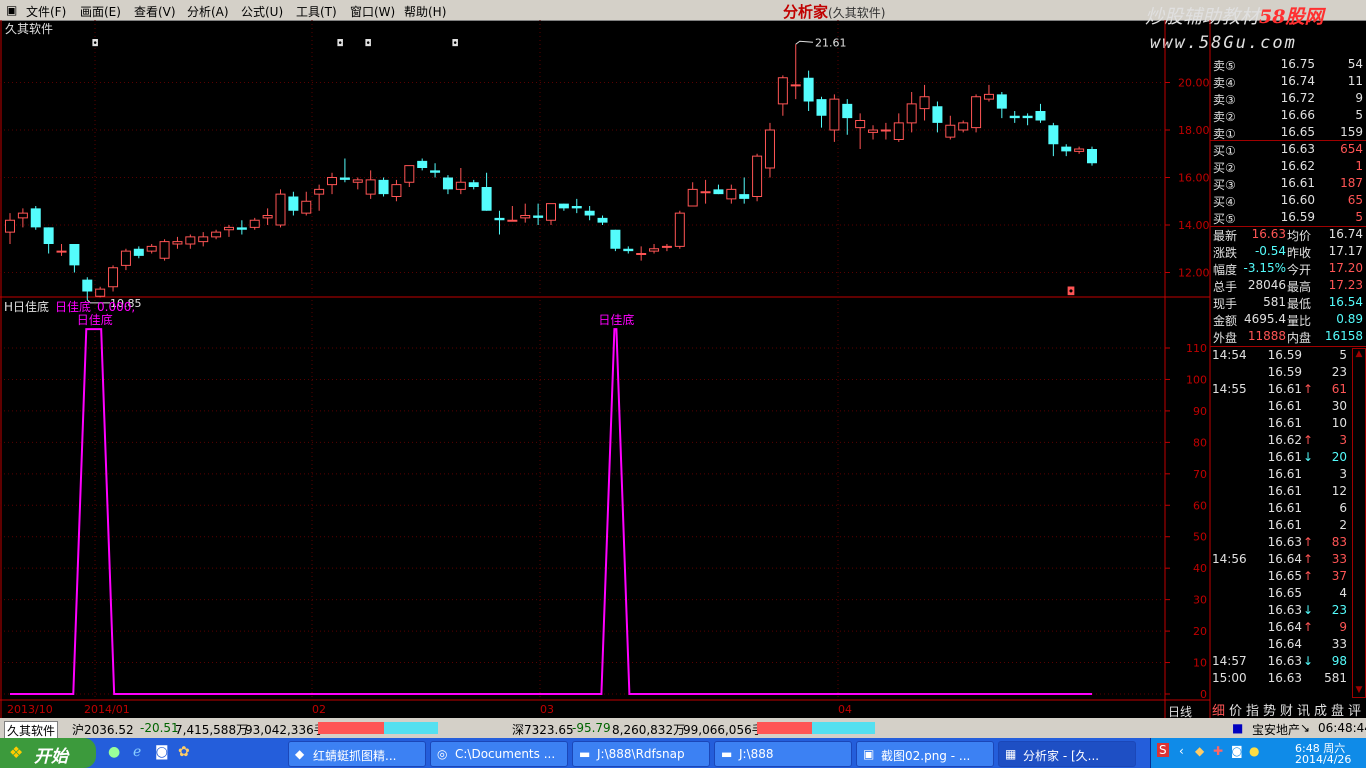 The height and width of the screenshot is (768, 1366). Describe the element at coordinates (114, 752) in the screenshot. I see `quicklaunch-icon-1: ●` at that location.